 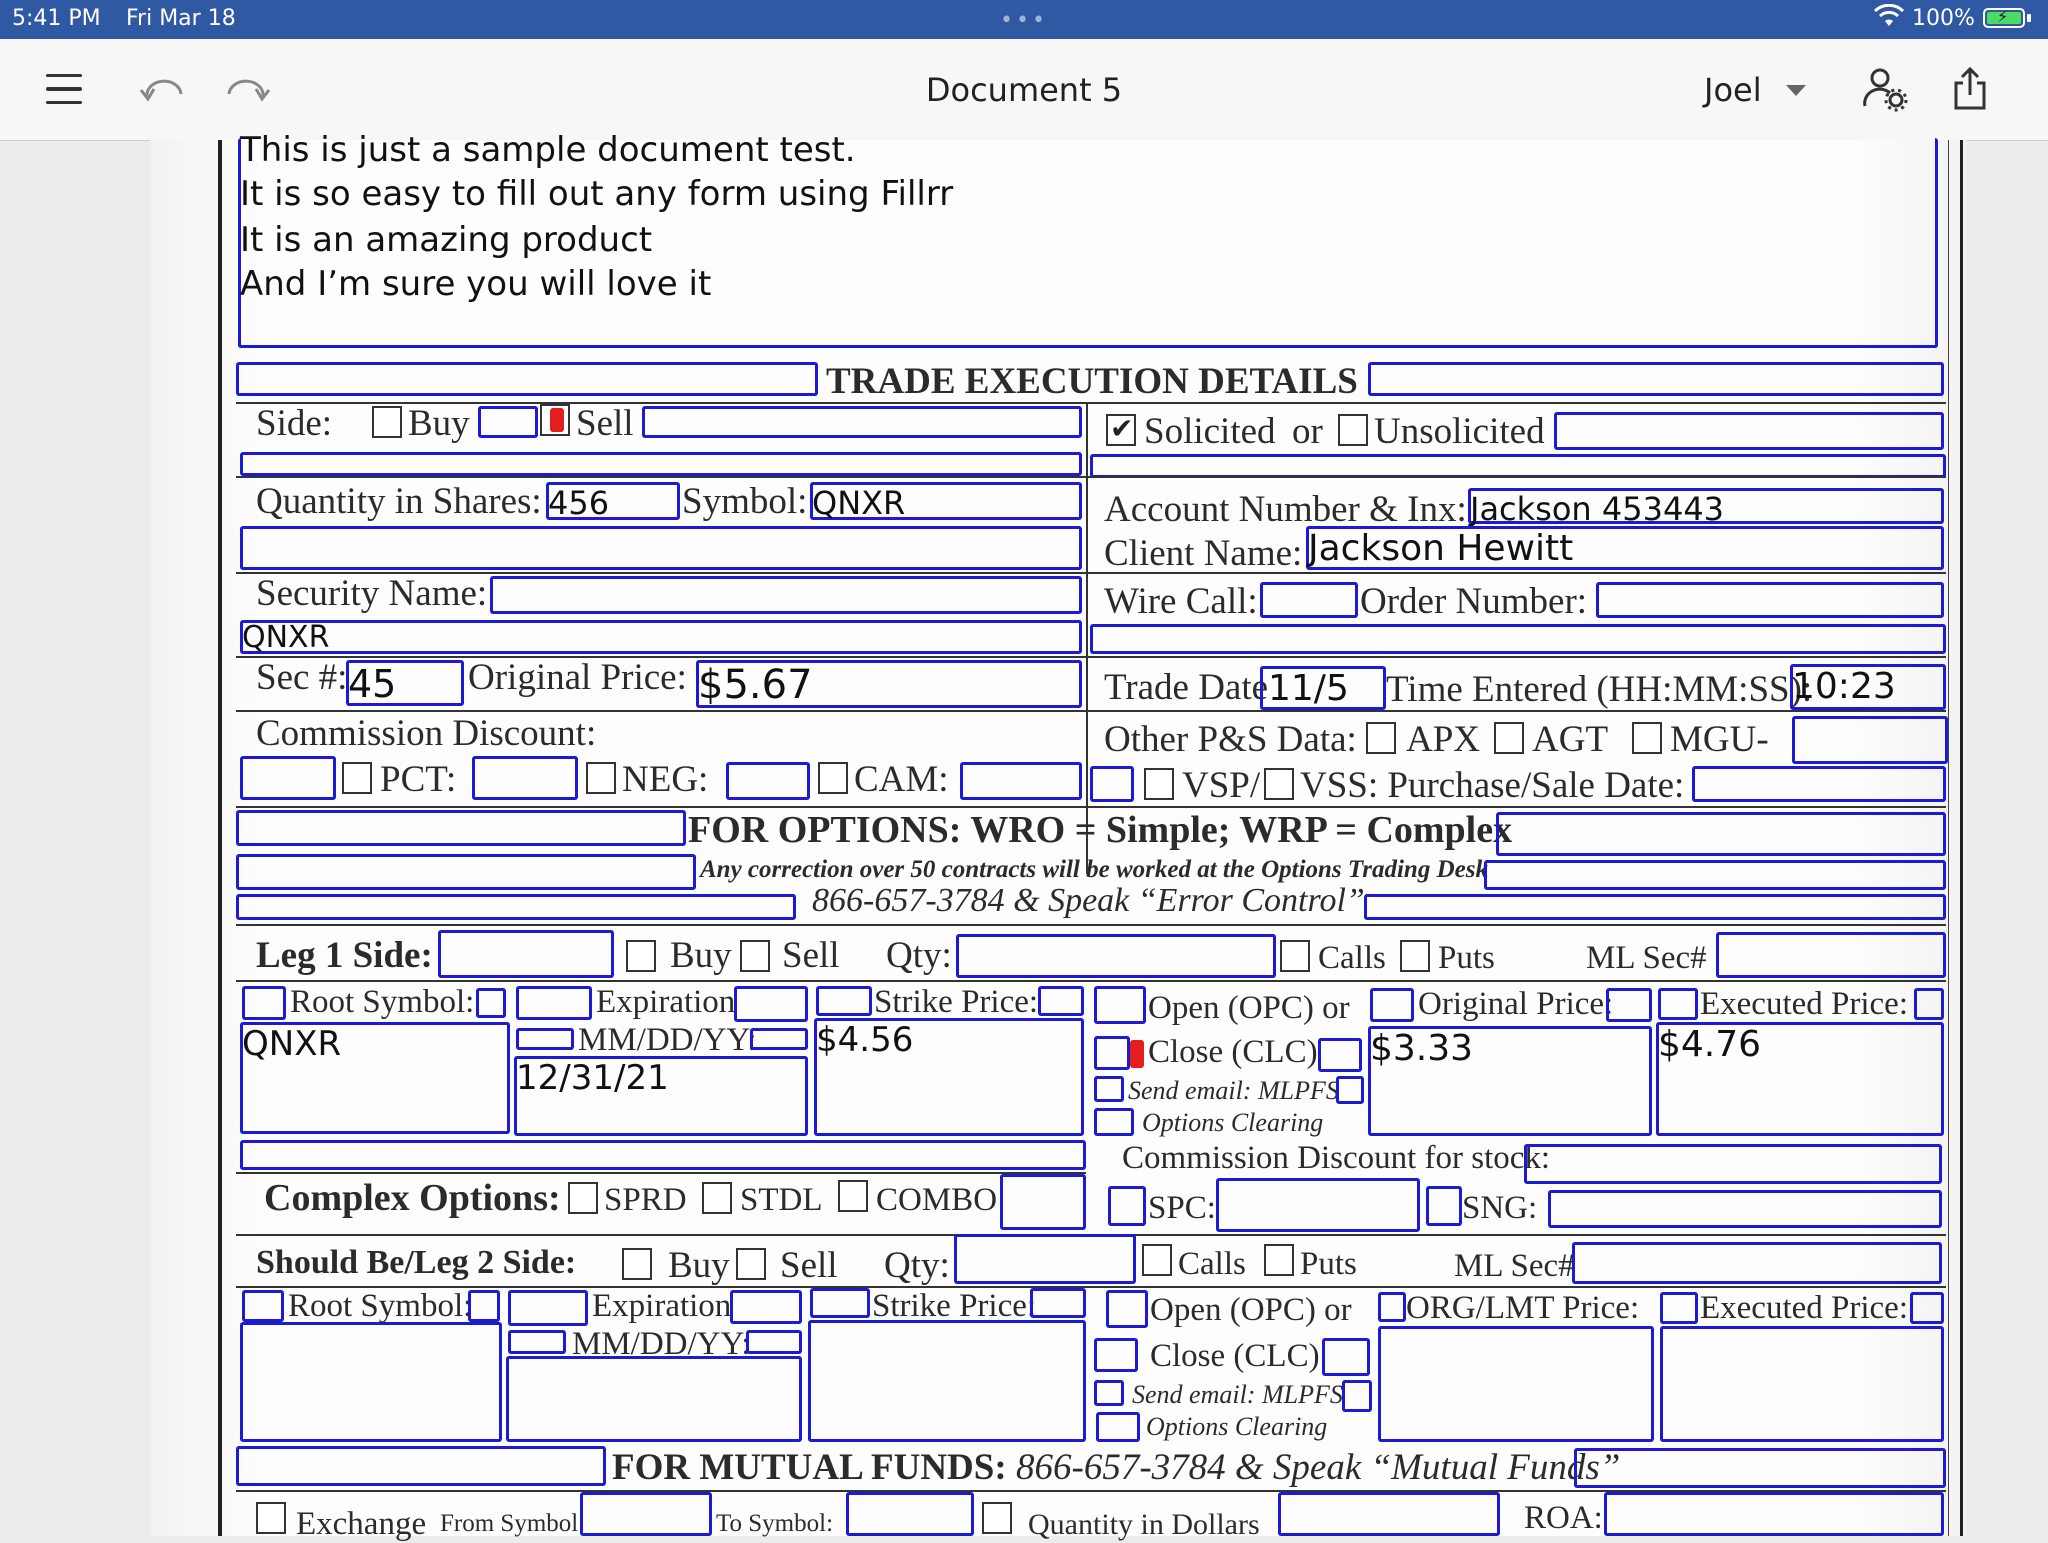 I want to click on leg2-sell-checkbox, so click(x=751, y=1264).